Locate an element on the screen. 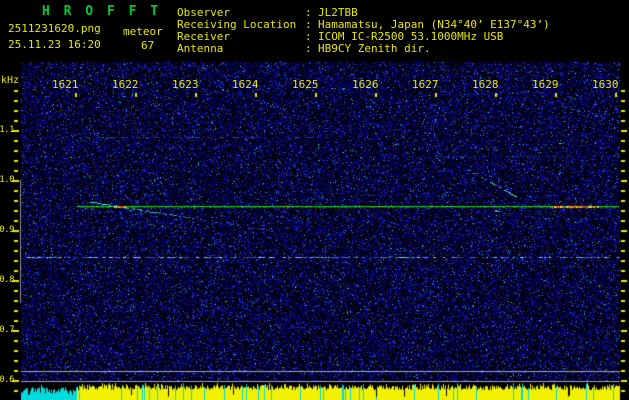 The height and width of the screenshot is (400, 629). file-name: 2511231620.png is located at coordinates (54, 28).